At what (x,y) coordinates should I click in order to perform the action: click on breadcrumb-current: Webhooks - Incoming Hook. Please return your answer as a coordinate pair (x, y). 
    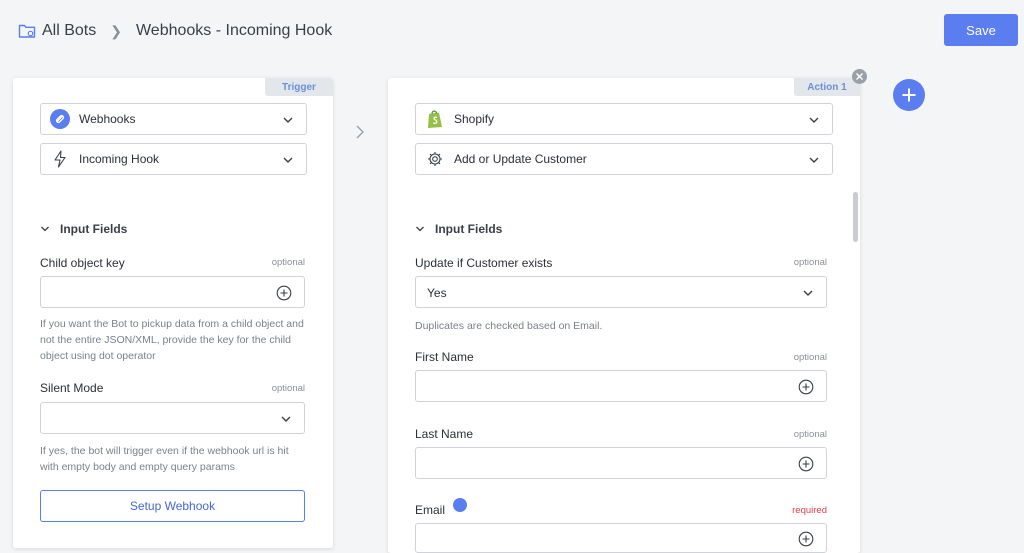
    Looking at the image, I should click on (234, 30).